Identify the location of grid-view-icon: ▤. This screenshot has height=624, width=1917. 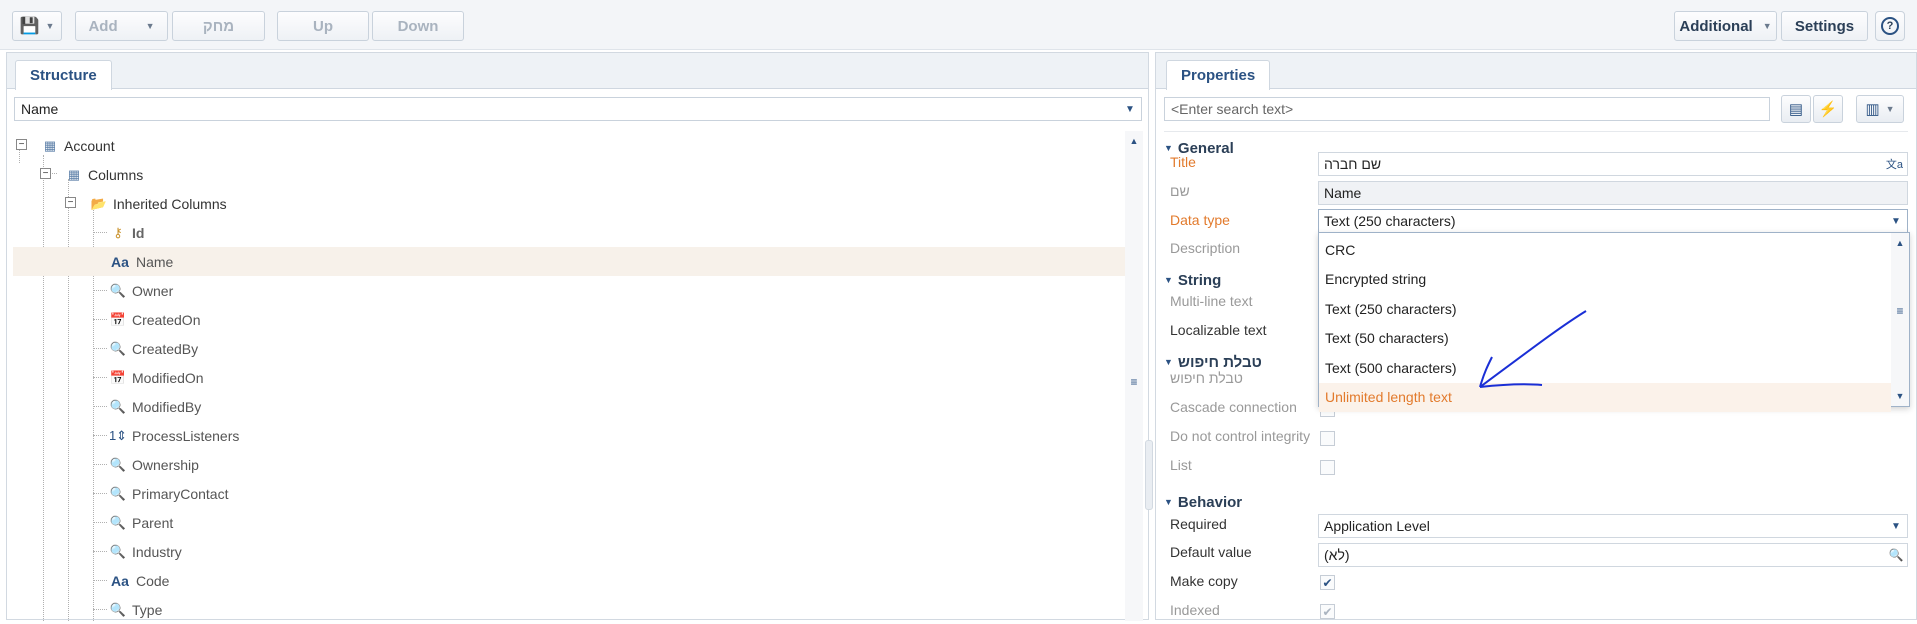
(1796, 109).